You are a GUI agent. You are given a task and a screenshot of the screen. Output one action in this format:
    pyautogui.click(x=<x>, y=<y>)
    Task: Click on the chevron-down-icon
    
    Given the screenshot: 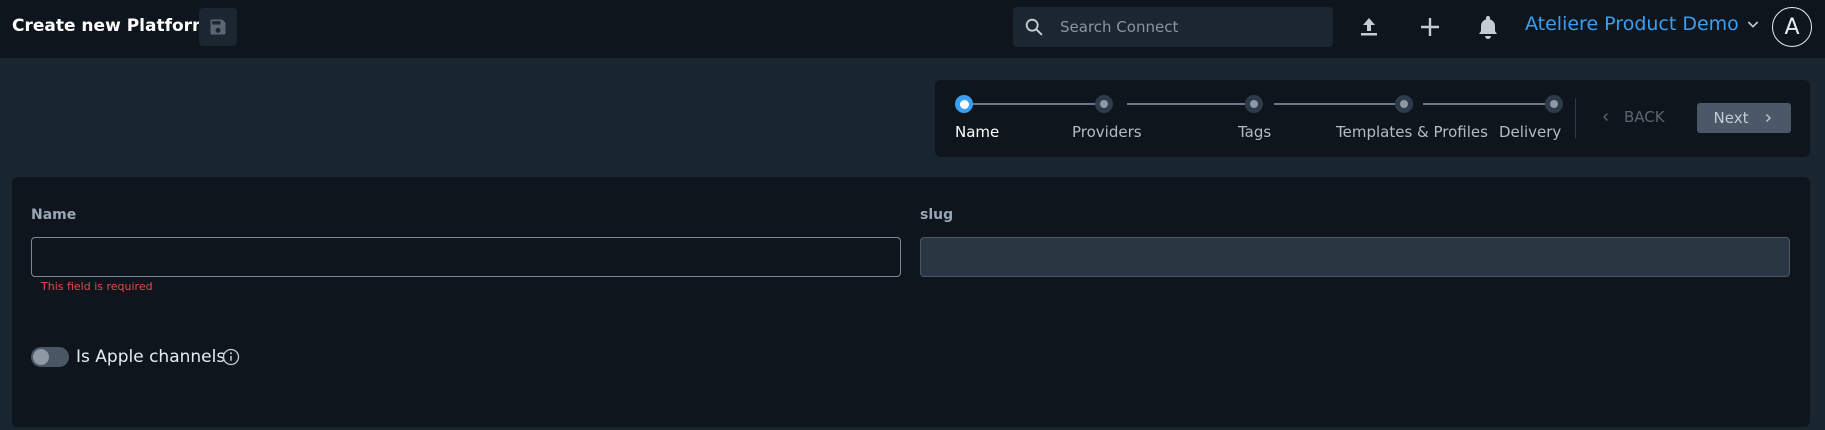 What is the action you would take?
    pyautogui.click(x=1753, y=24)
    